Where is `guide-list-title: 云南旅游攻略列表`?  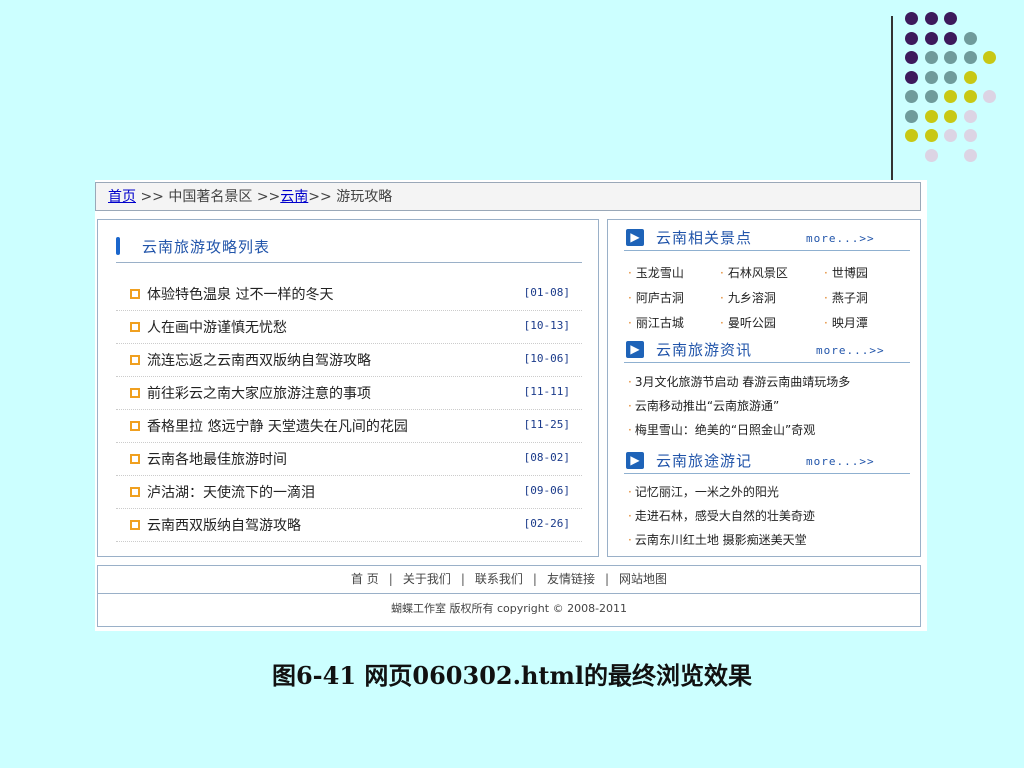 guide-list-title: 云南旅游攻略列表 is located at coordinates (206, 247).